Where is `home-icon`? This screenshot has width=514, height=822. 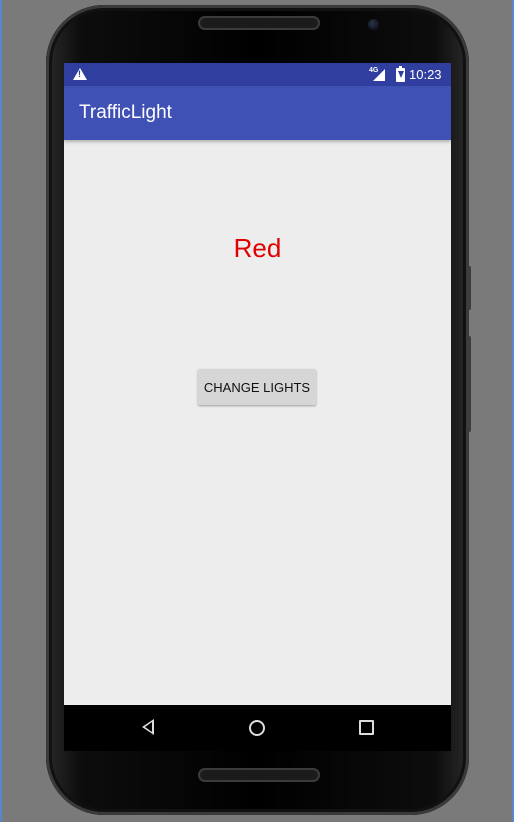 home-icon is located at coordinates (257, 728).